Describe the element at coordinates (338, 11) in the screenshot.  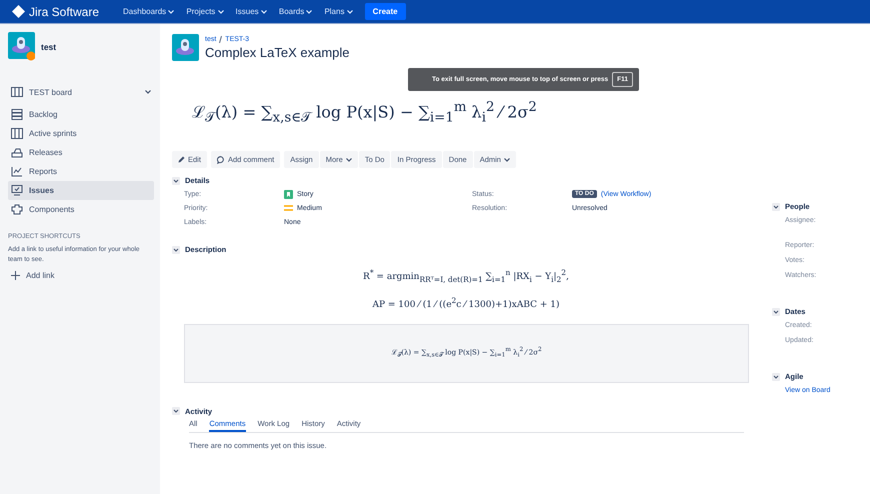
I see `nav-menu: Plans` at that location.